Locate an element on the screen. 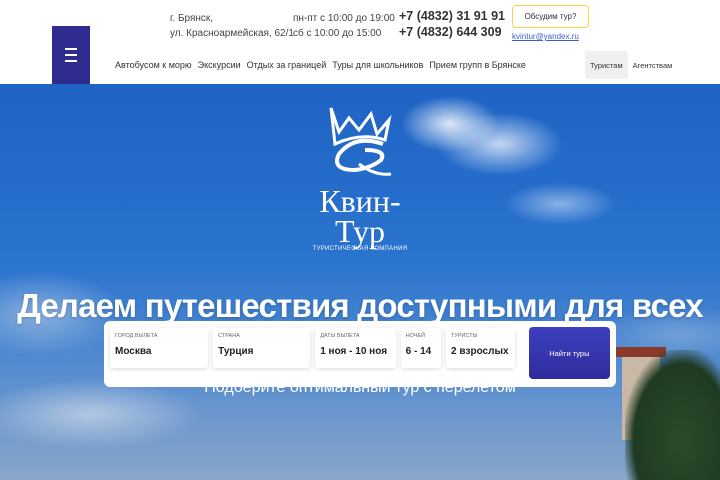  nav-abroad: Отдых за границей is located at coordinates (287, 65).